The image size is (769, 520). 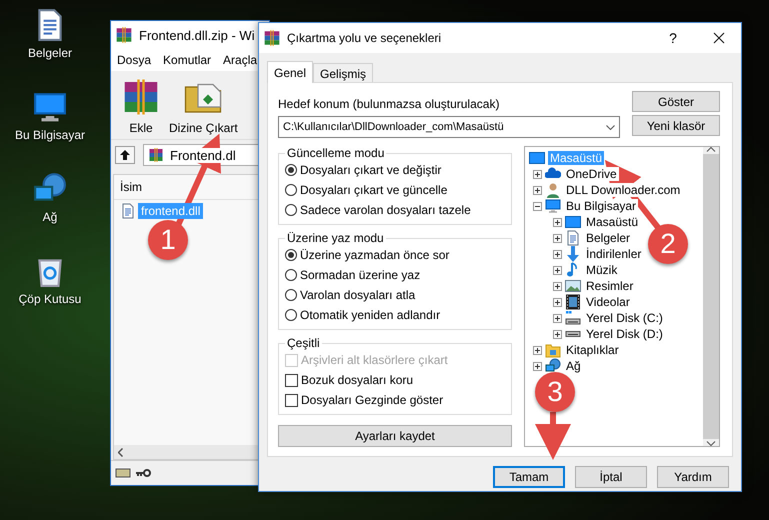 What do you see at coordinates (203, 106) in the screenshot?
I see `toolbar-button: Dizine Çıkart` at bounding box center [203, 106].